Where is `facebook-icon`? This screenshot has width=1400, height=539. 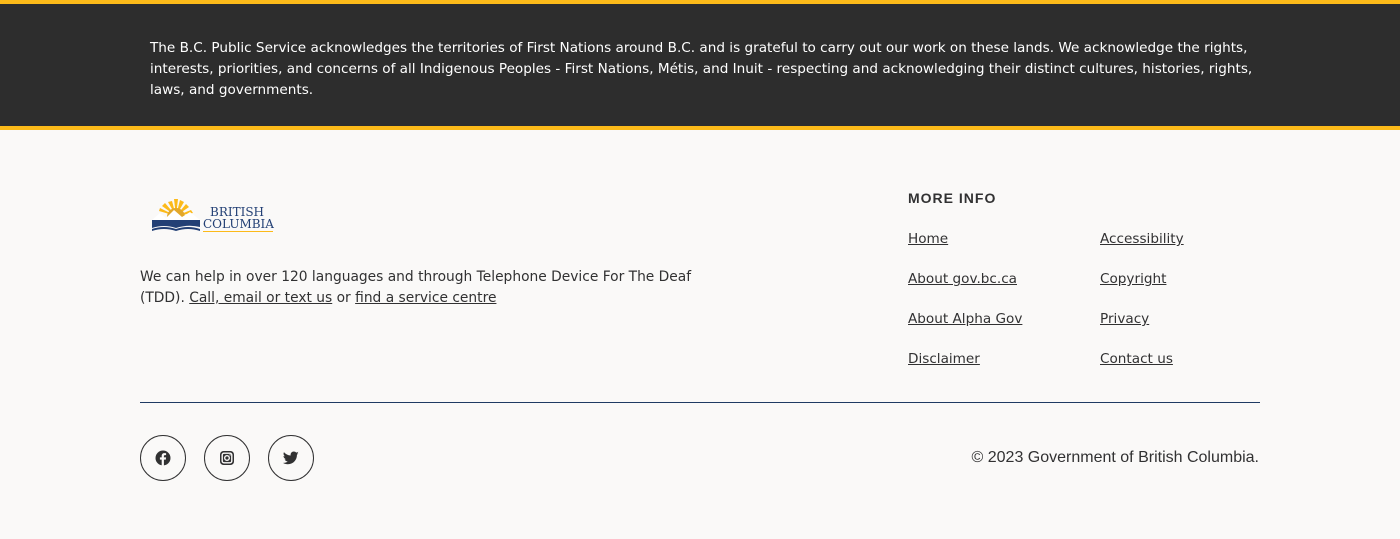
facebook-icon is located at coordinates (163, 458).